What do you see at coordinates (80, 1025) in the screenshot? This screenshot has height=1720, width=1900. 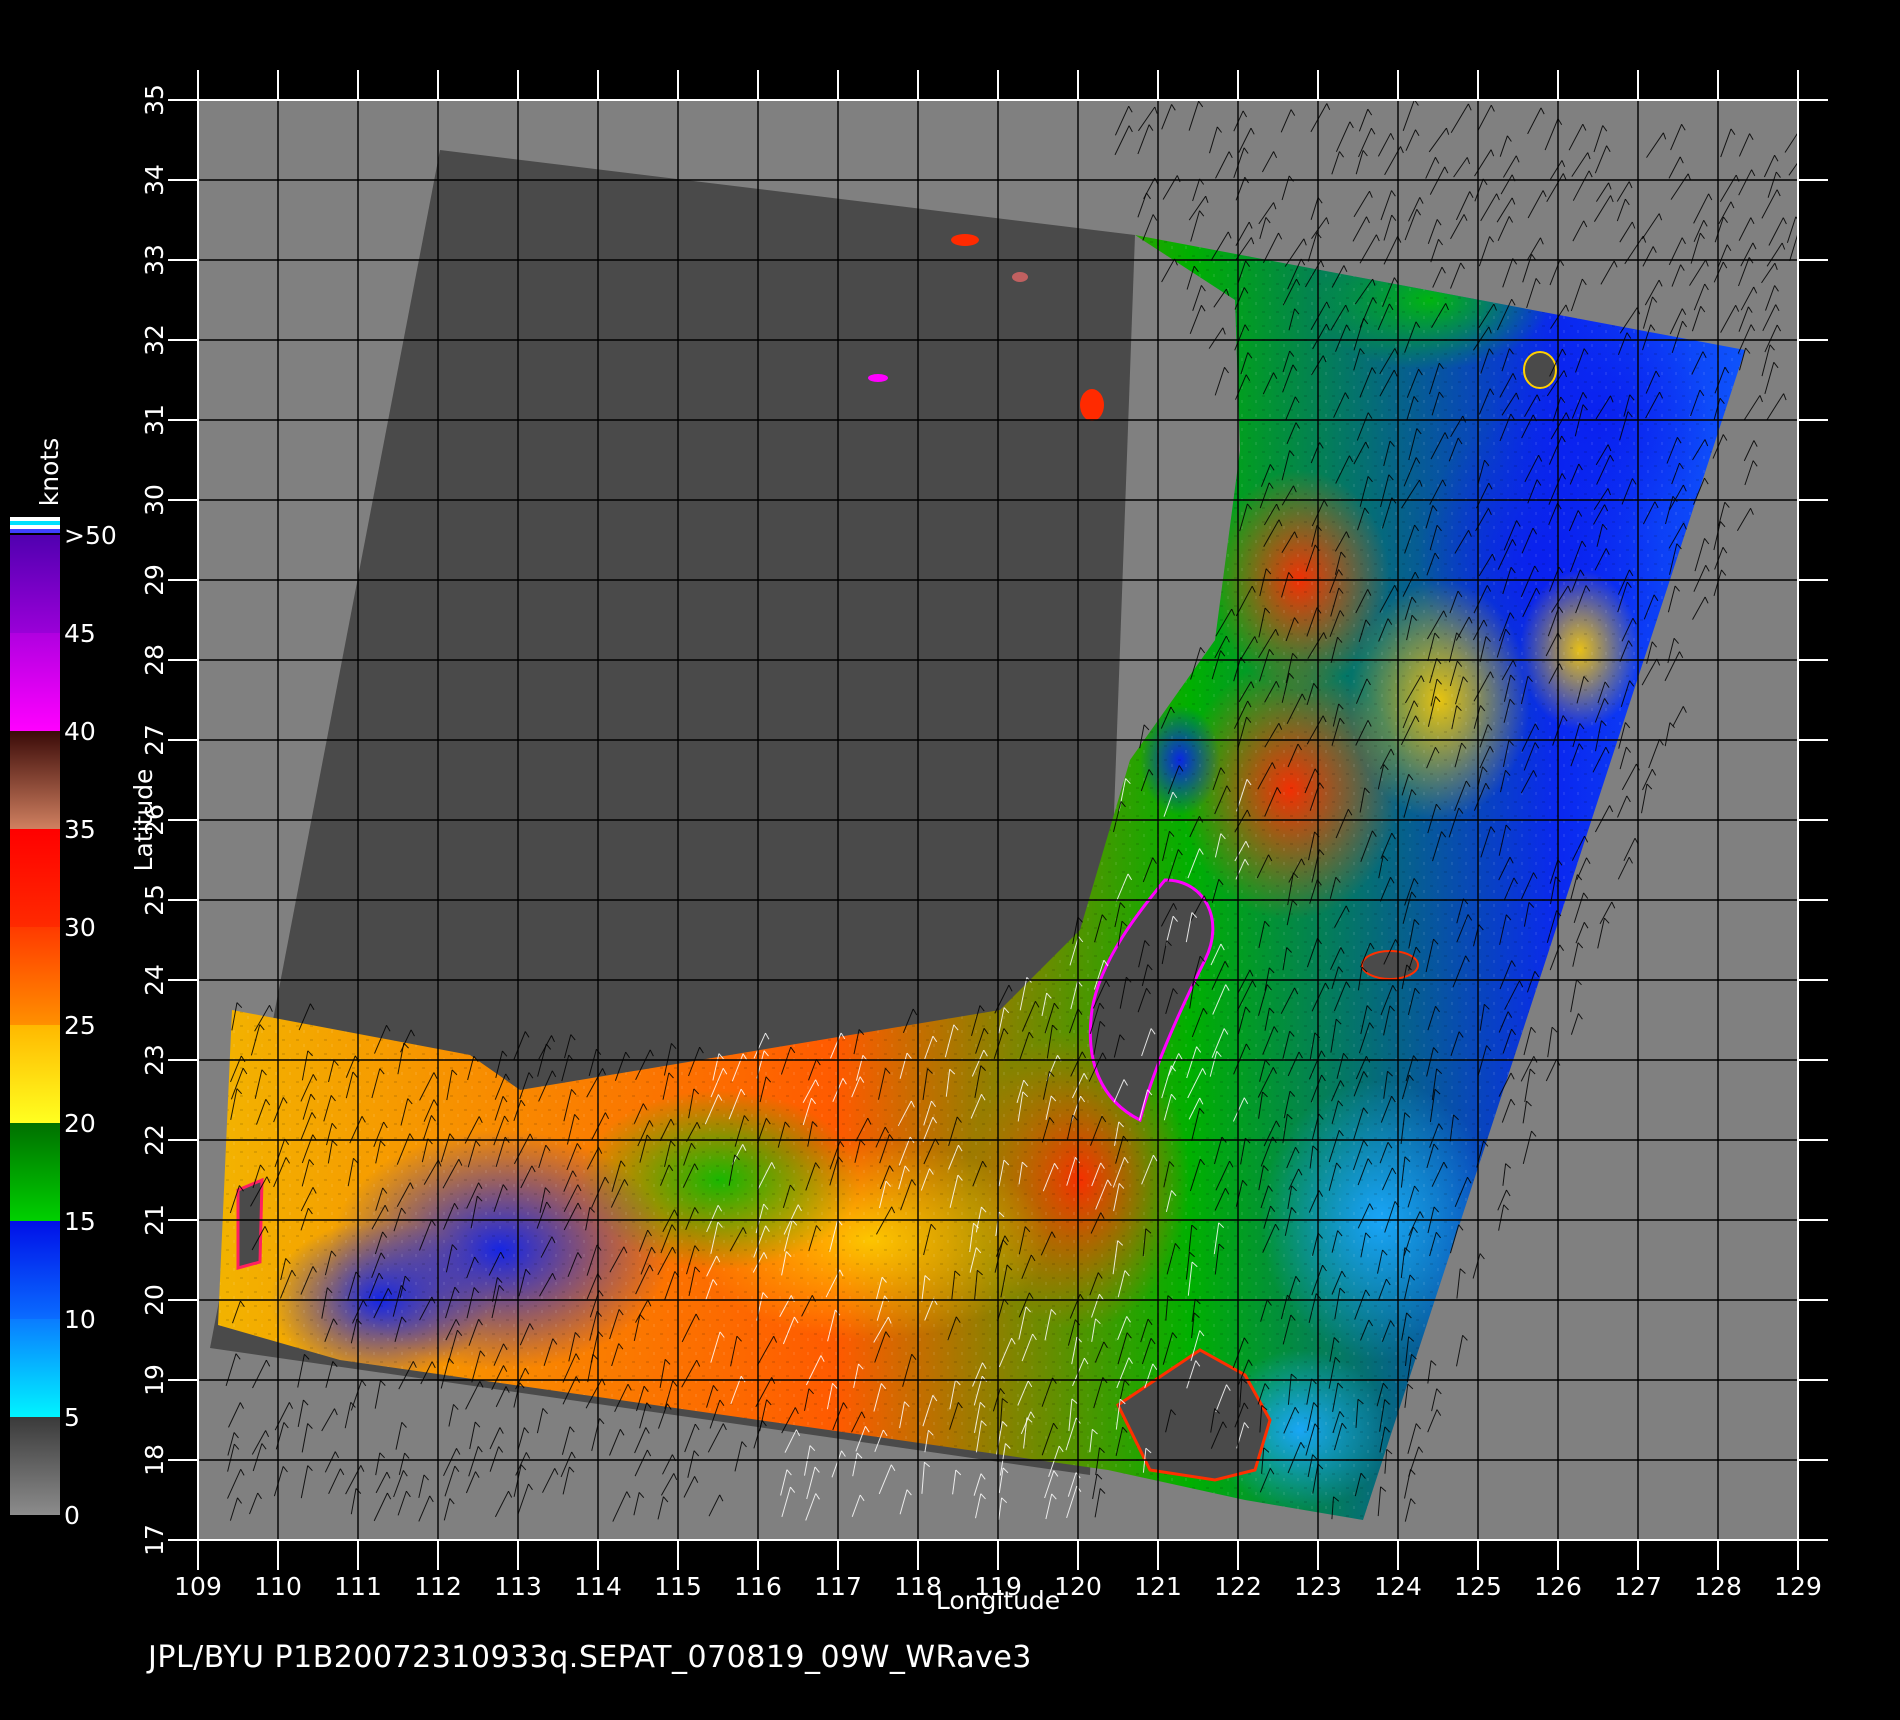 I see `colorbar-label: 25` at bounding box center [80, 1025].